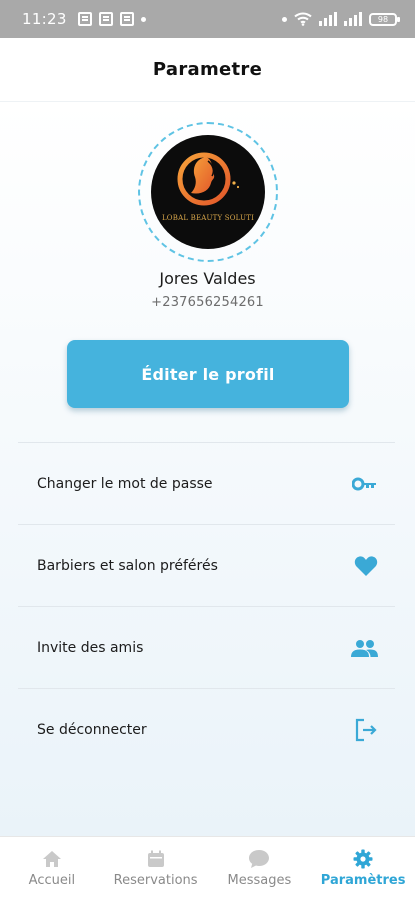 Image resolution: width=415 pixels, height=901 pixels. I want to click on menu-item-logout: Se déconnecter, so click(206, 729).